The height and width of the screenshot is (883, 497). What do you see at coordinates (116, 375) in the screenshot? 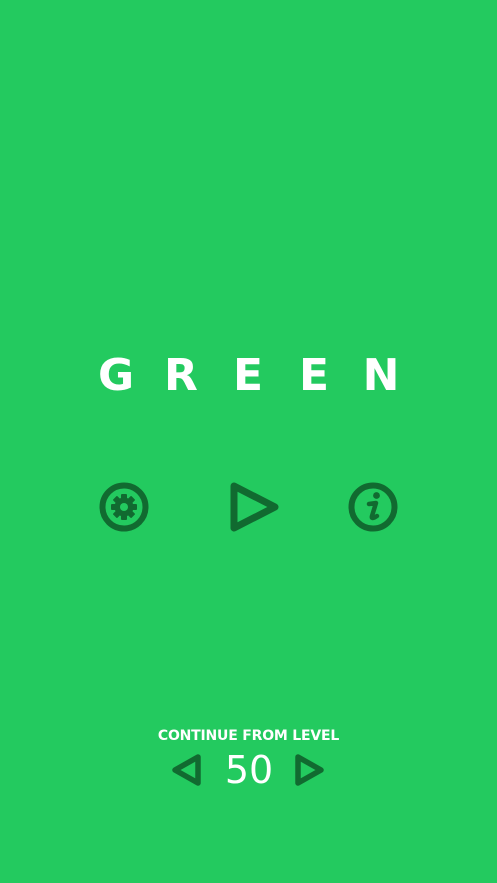
I see `title-letter: G` at bounding box center [116, 375].